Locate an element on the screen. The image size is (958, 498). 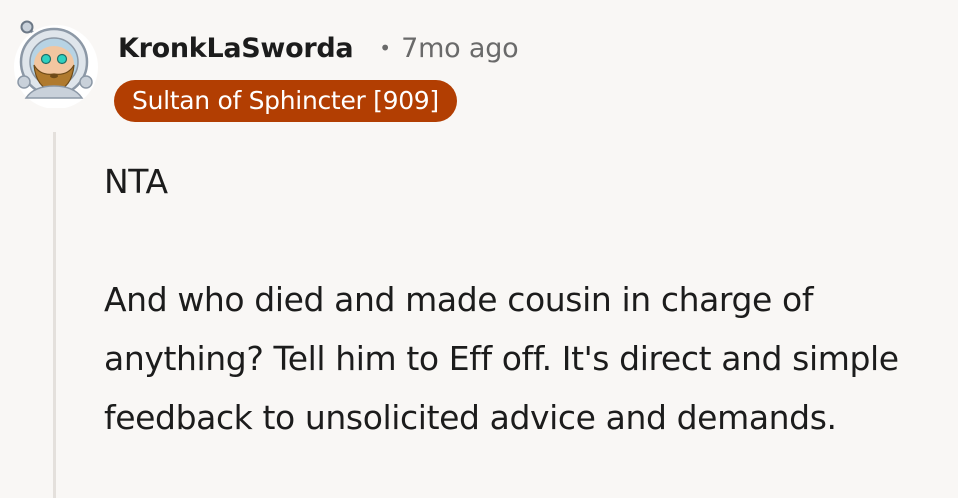
user-avatar-icon is located at coordinates (56, 60).